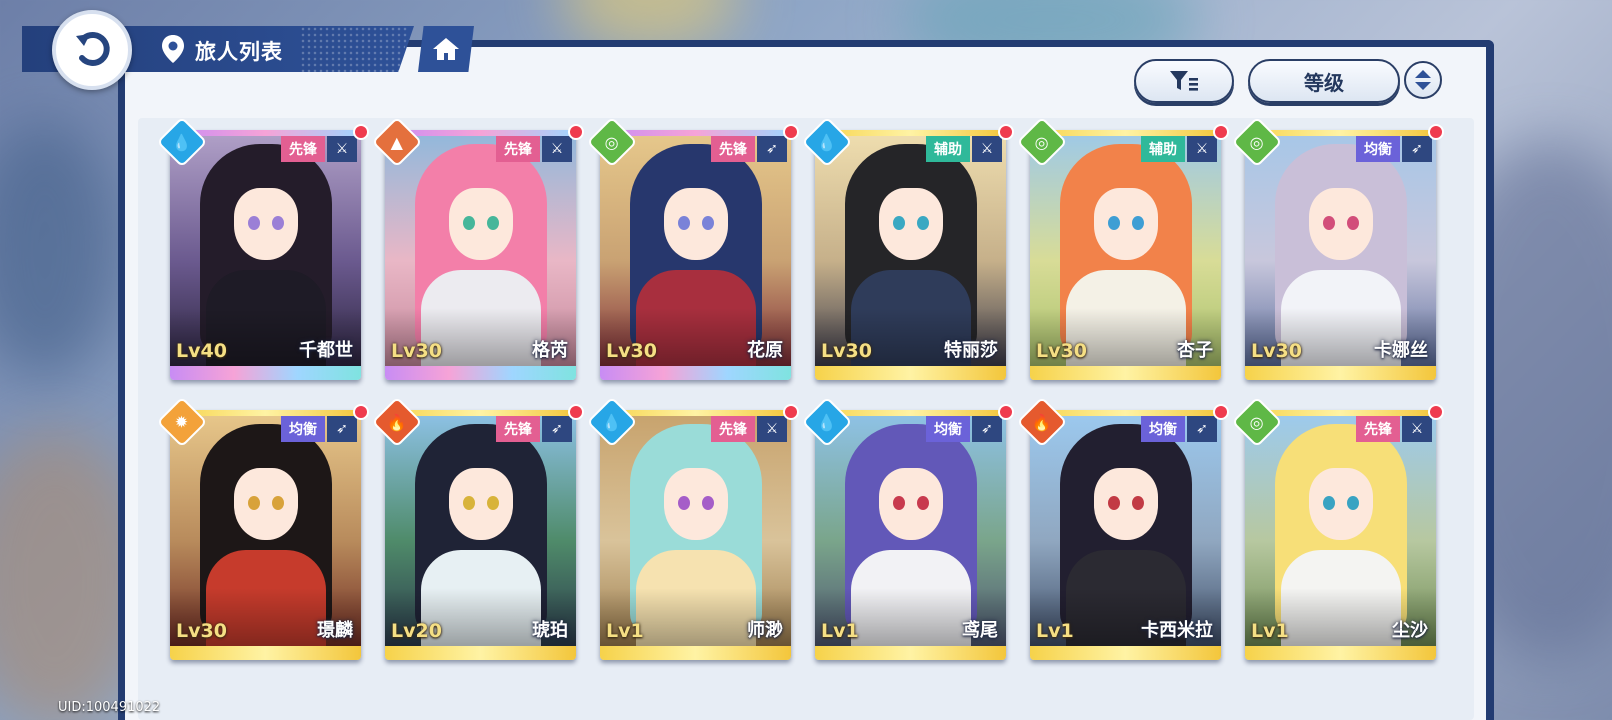  Describe the element at coordinates (1195, 350) in the screenshot. I see `character-name: 杏子` at that location.